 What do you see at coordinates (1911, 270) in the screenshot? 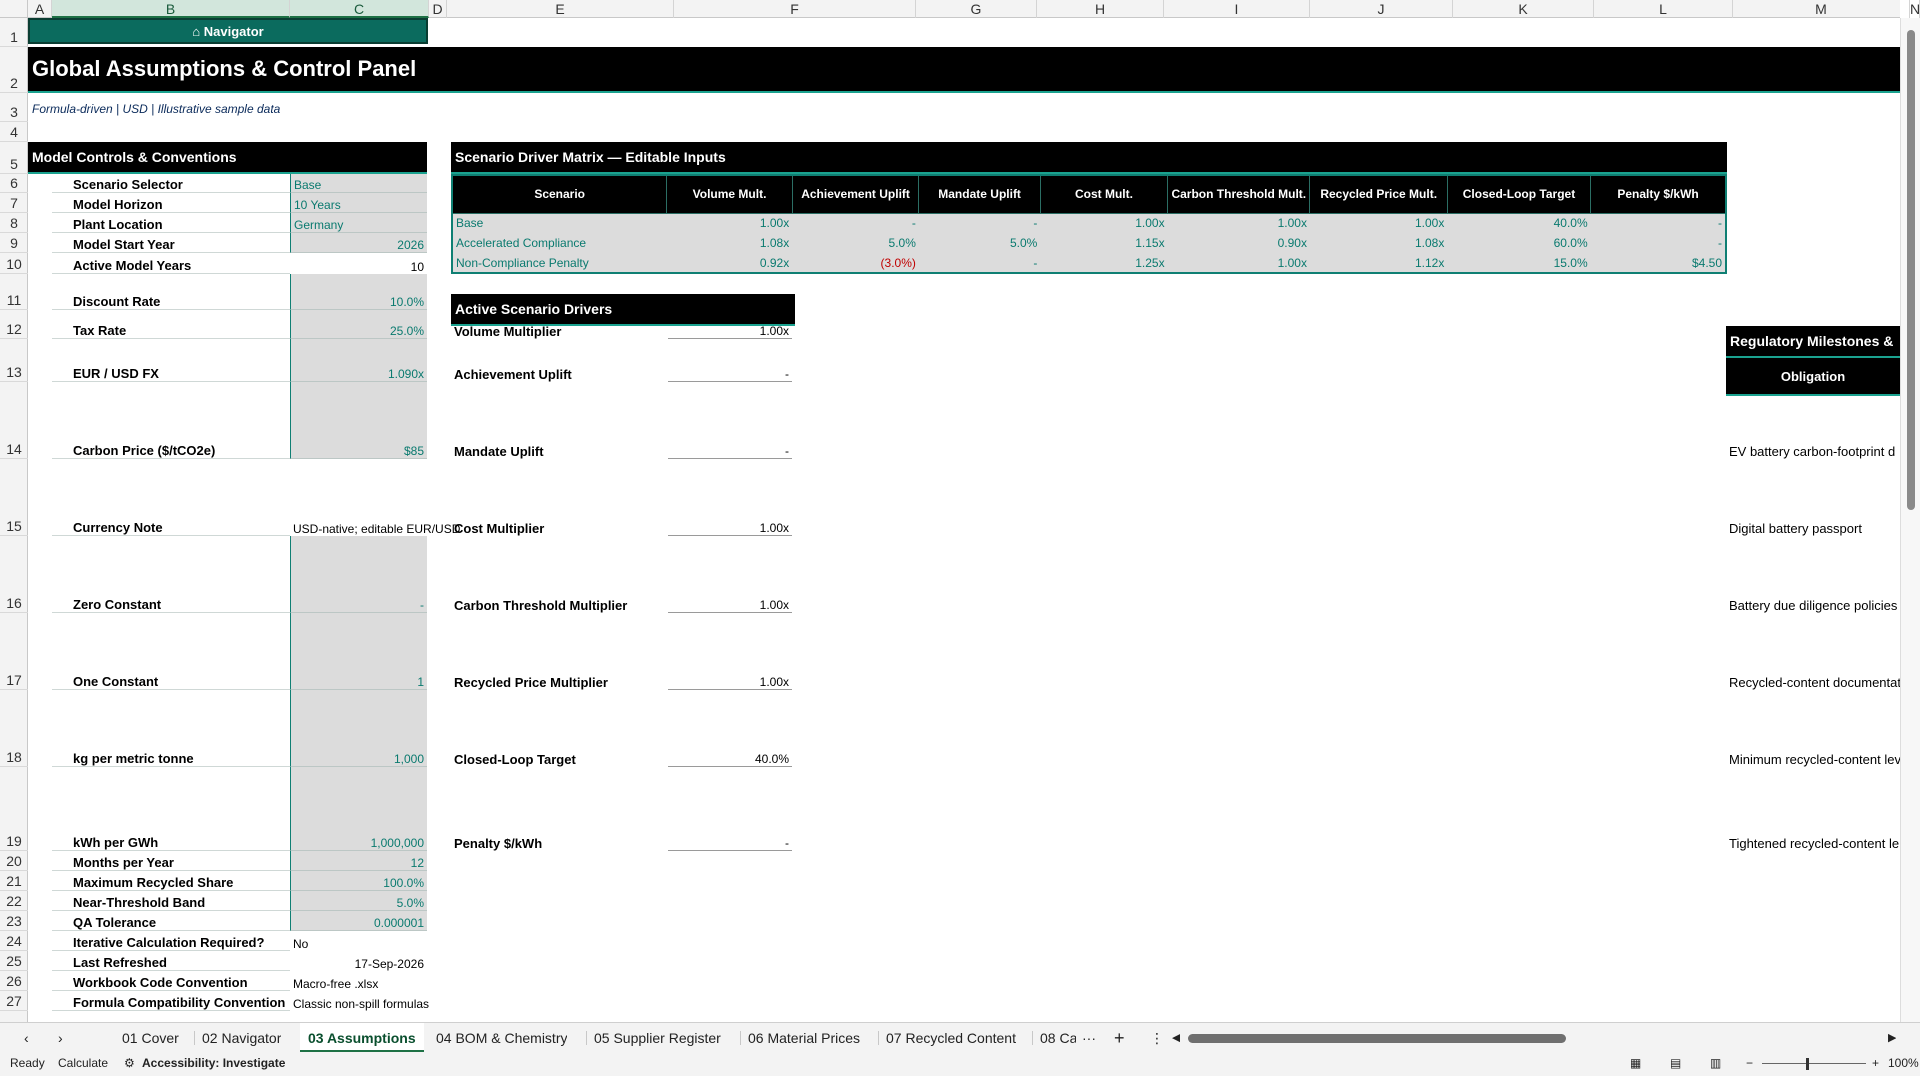
I see `vertical-scroll-thumb` at bounding box center [1911, 270].